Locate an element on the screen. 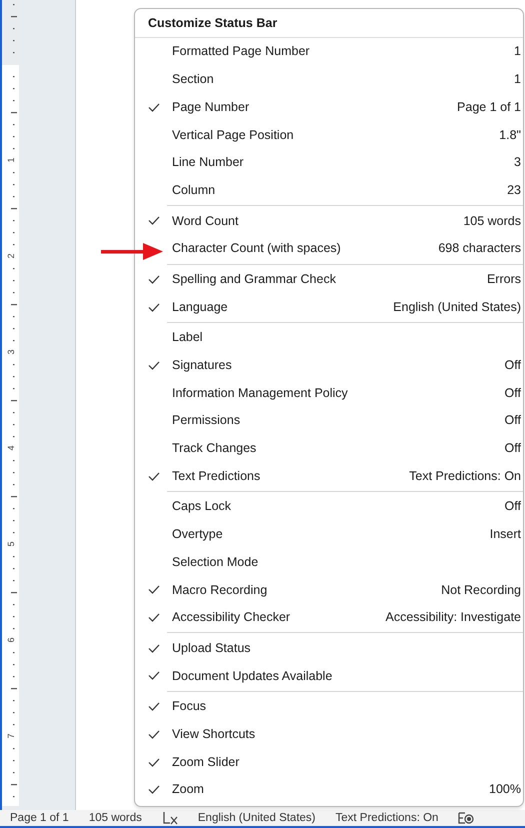  ruler-number: 4 is located at coordinates (11, 448).